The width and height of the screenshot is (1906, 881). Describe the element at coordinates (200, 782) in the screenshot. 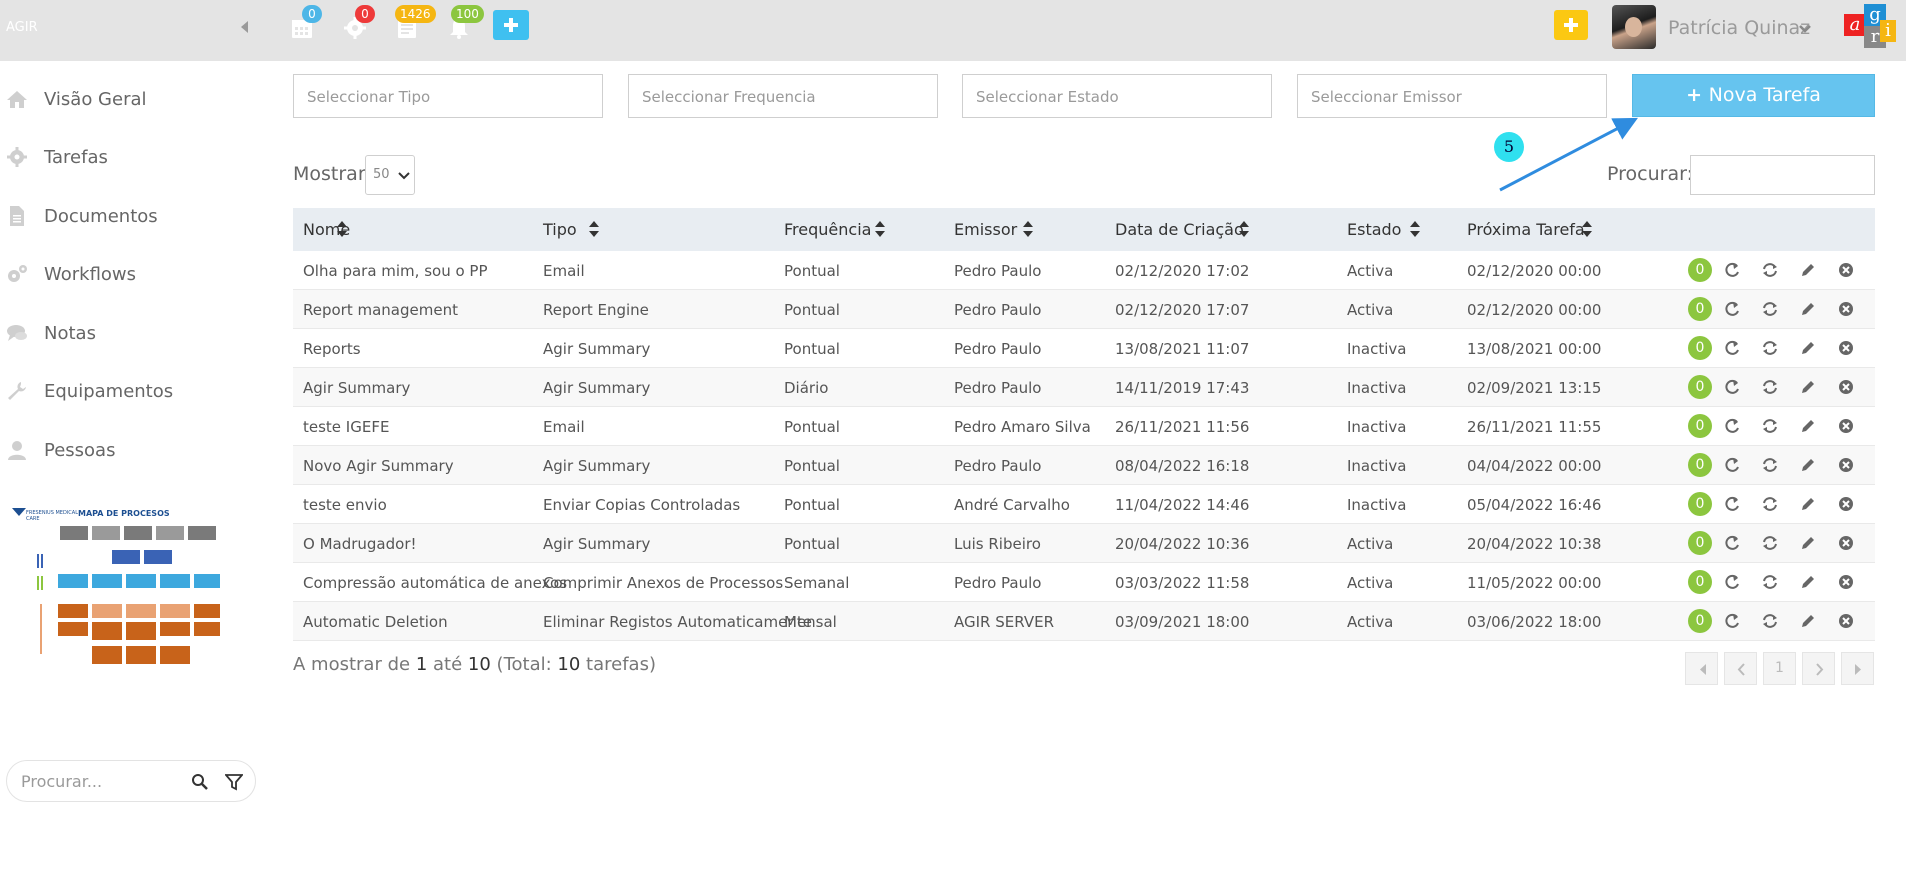

I see `search-icon` at that location.